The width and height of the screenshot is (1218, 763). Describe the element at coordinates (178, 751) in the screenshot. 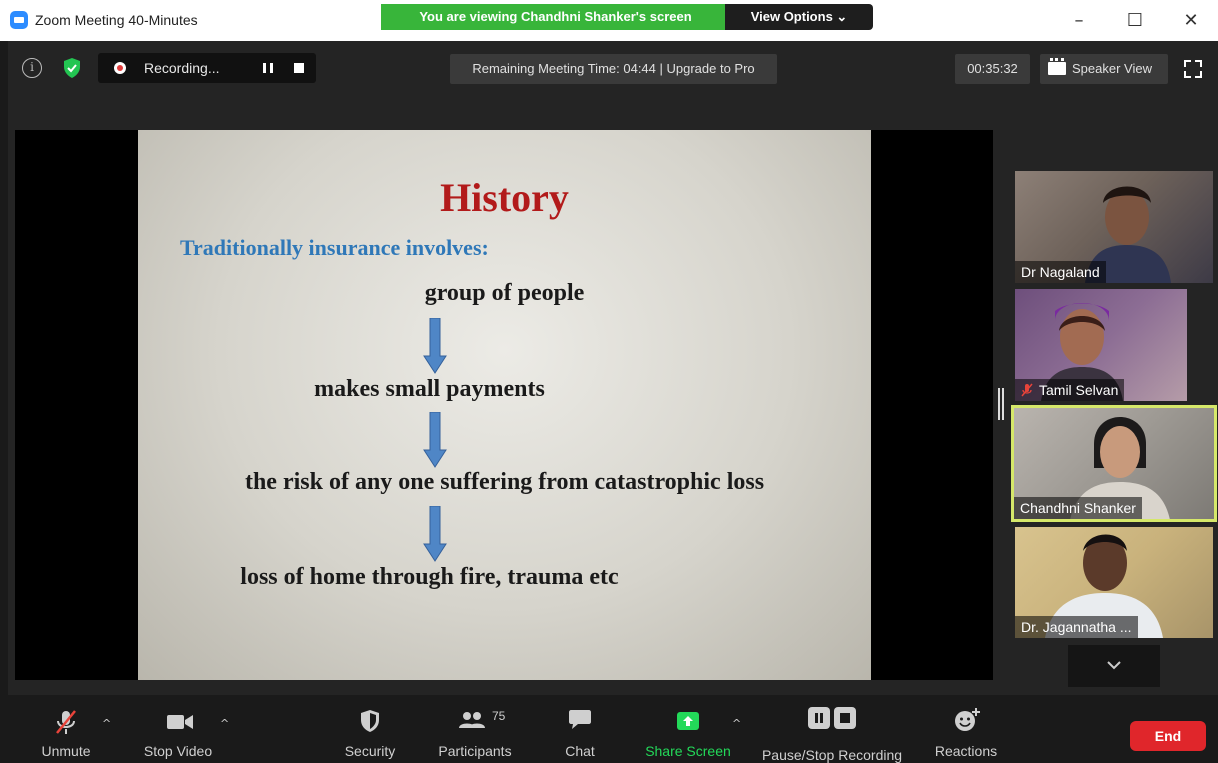

I see `stop-video-label: Stop Video` at that location.